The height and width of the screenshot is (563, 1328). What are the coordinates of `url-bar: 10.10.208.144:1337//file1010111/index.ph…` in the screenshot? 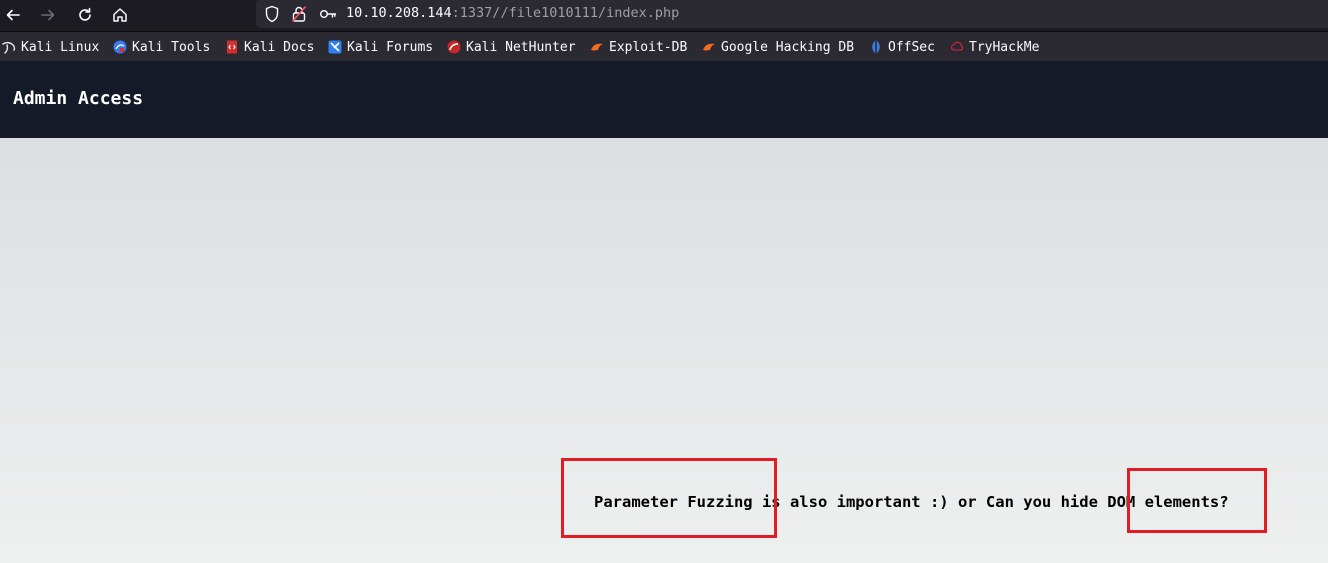 It's located at (792, 14).